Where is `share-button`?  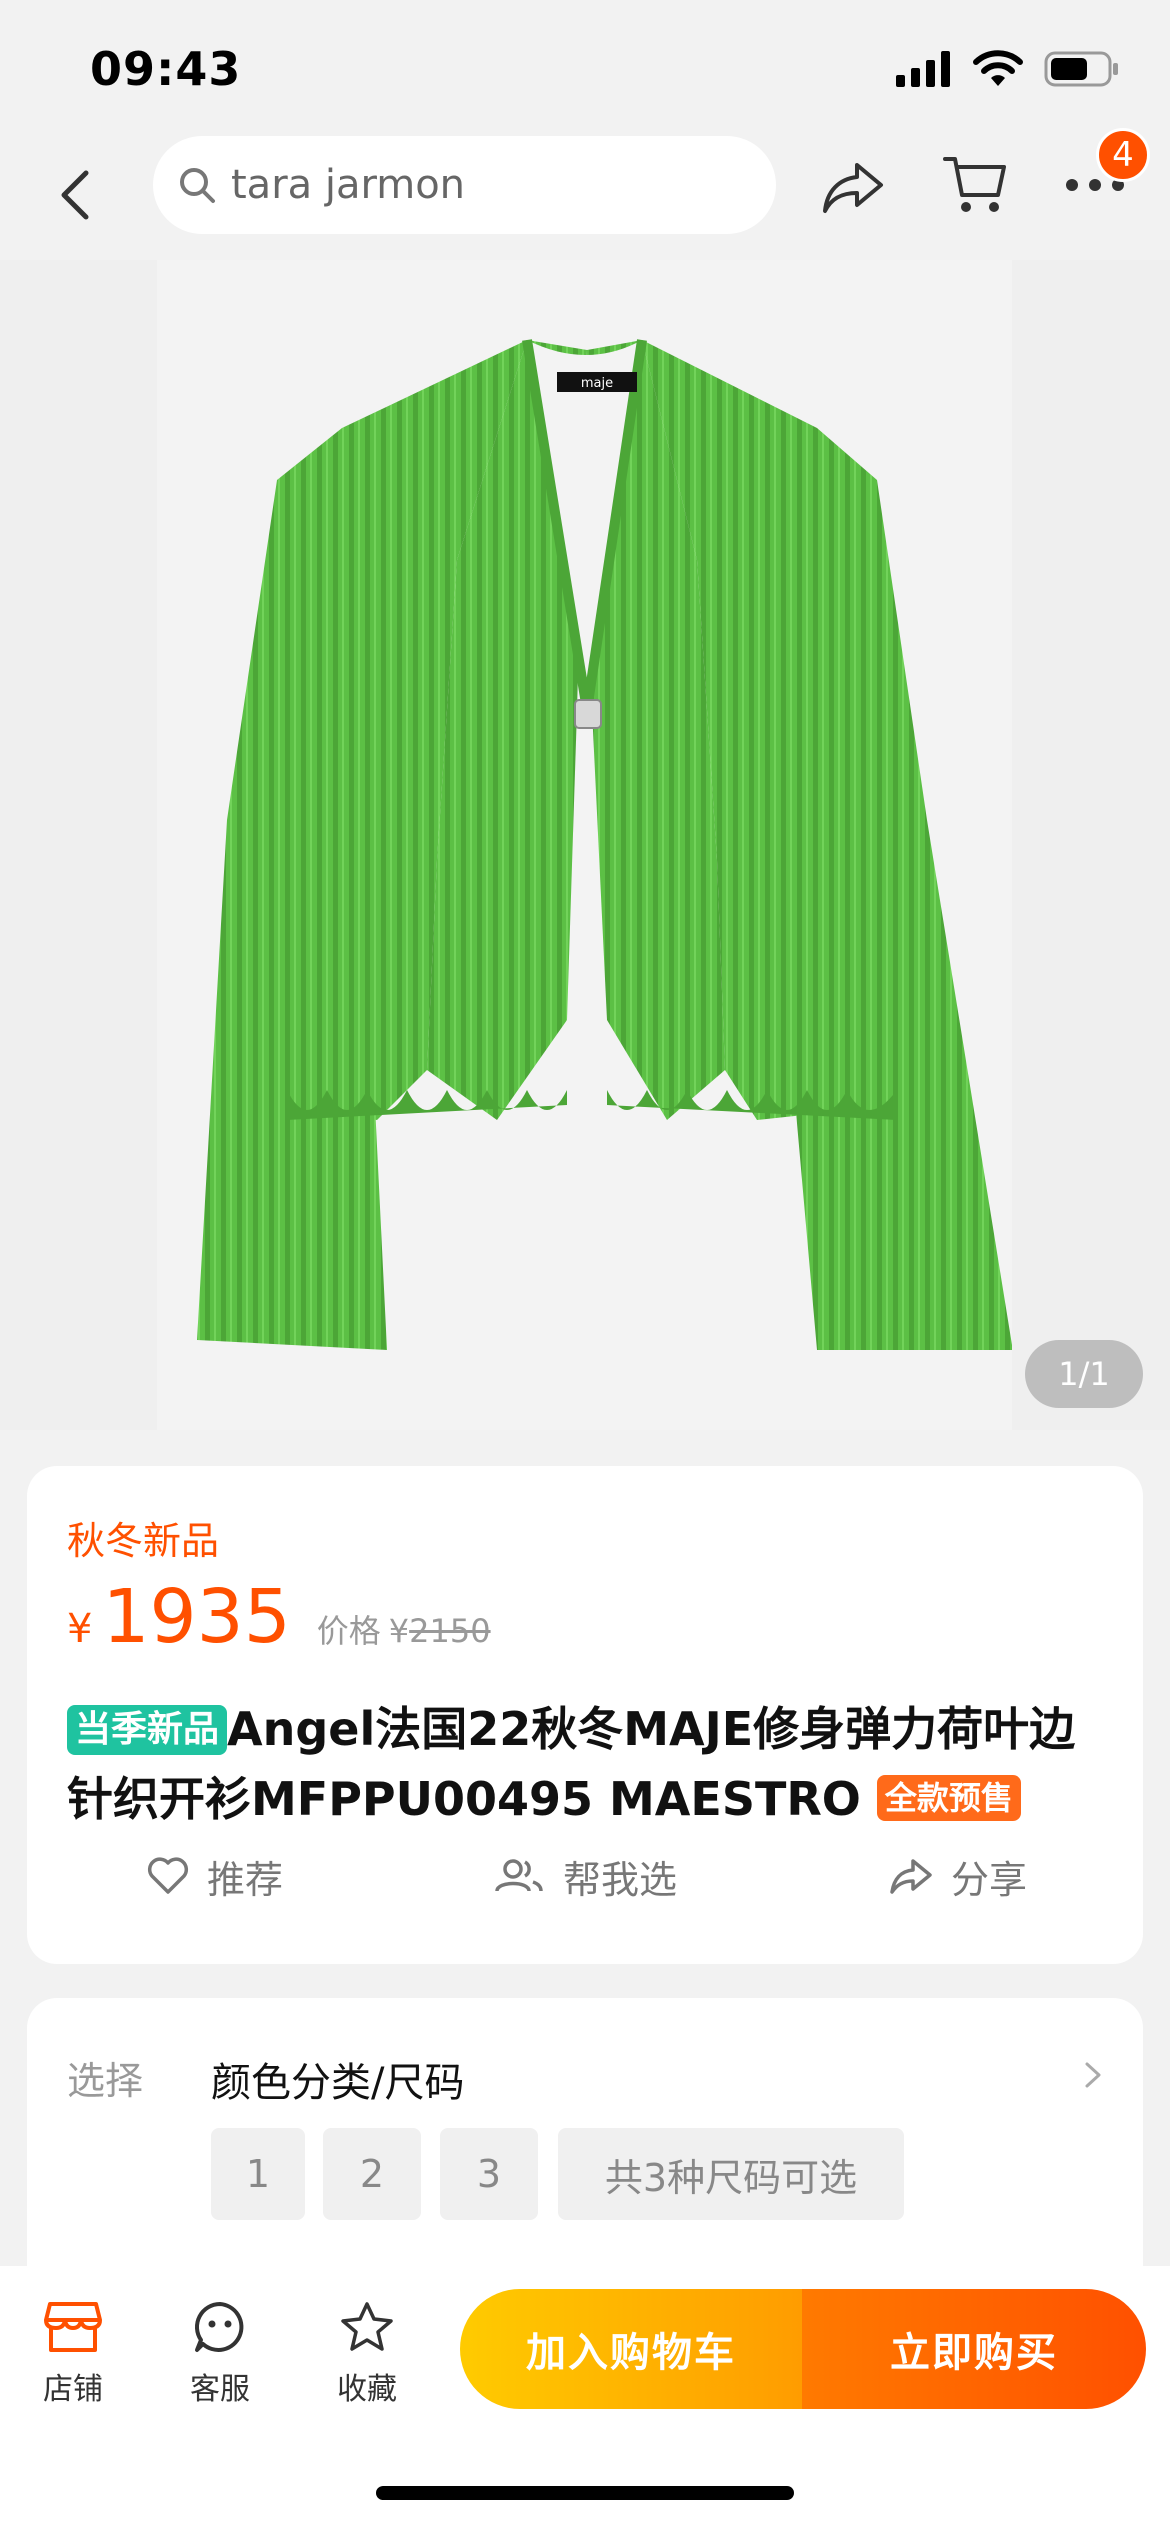 share-button is located at coordinates (853, 187).